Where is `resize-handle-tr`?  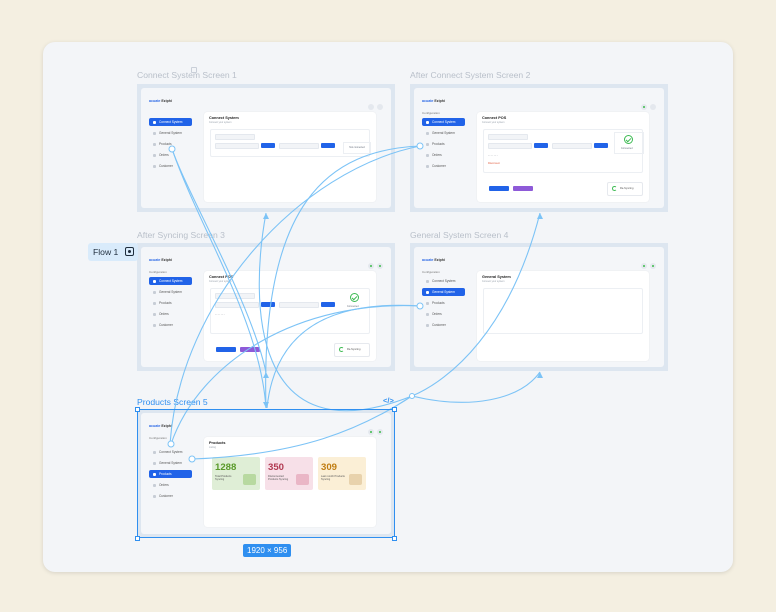
resize-handle-tr is located at coordinates (394, 409).